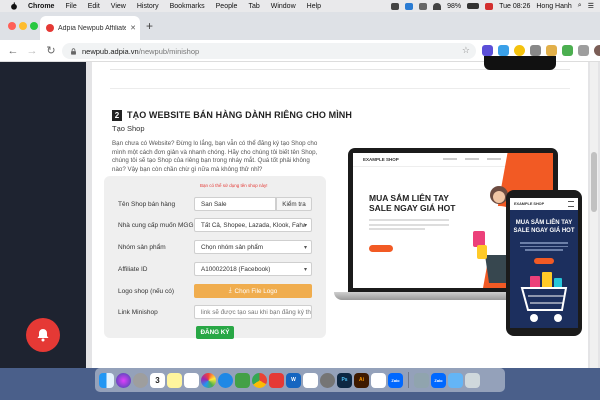 The image size is (600, 400). What do you see at coordinates (520, 63) in the screenshot?
I see `previous-section-device` at bounding box center [520, 63].